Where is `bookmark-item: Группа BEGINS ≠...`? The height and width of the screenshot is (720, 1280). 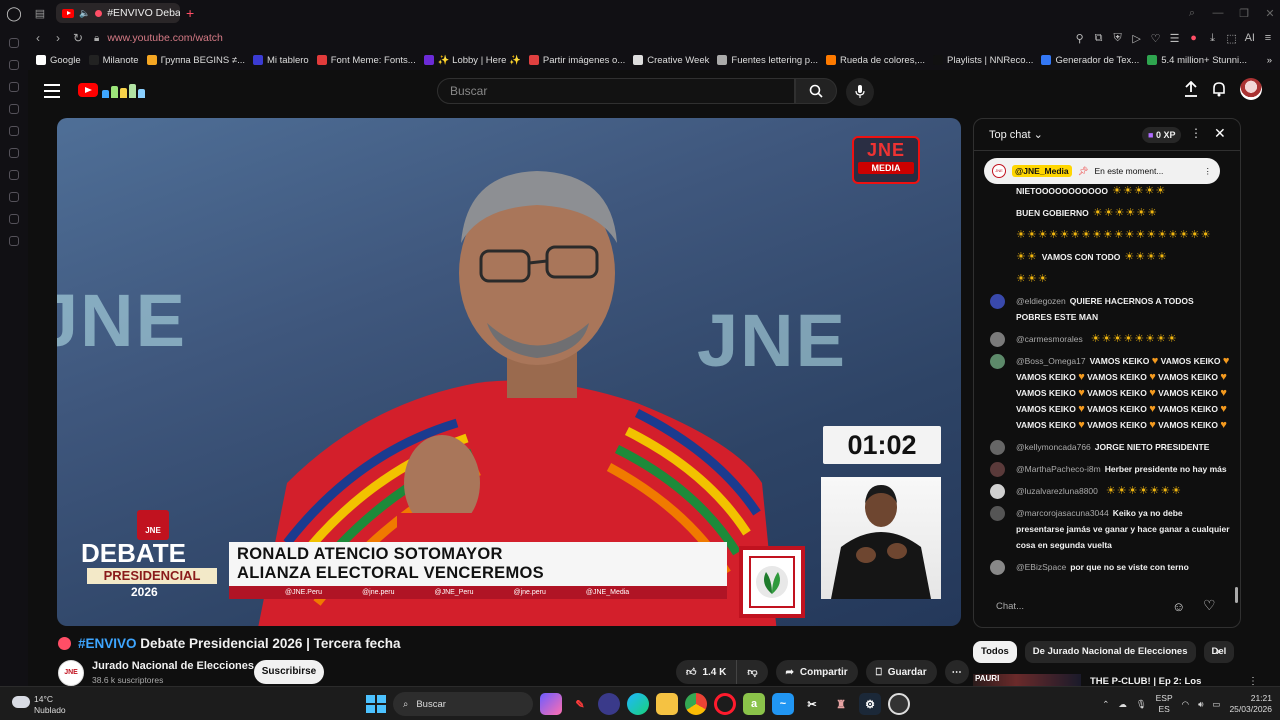
bookmark-item: Группа BEGINS ≠... is located at coordinates (195, 60).